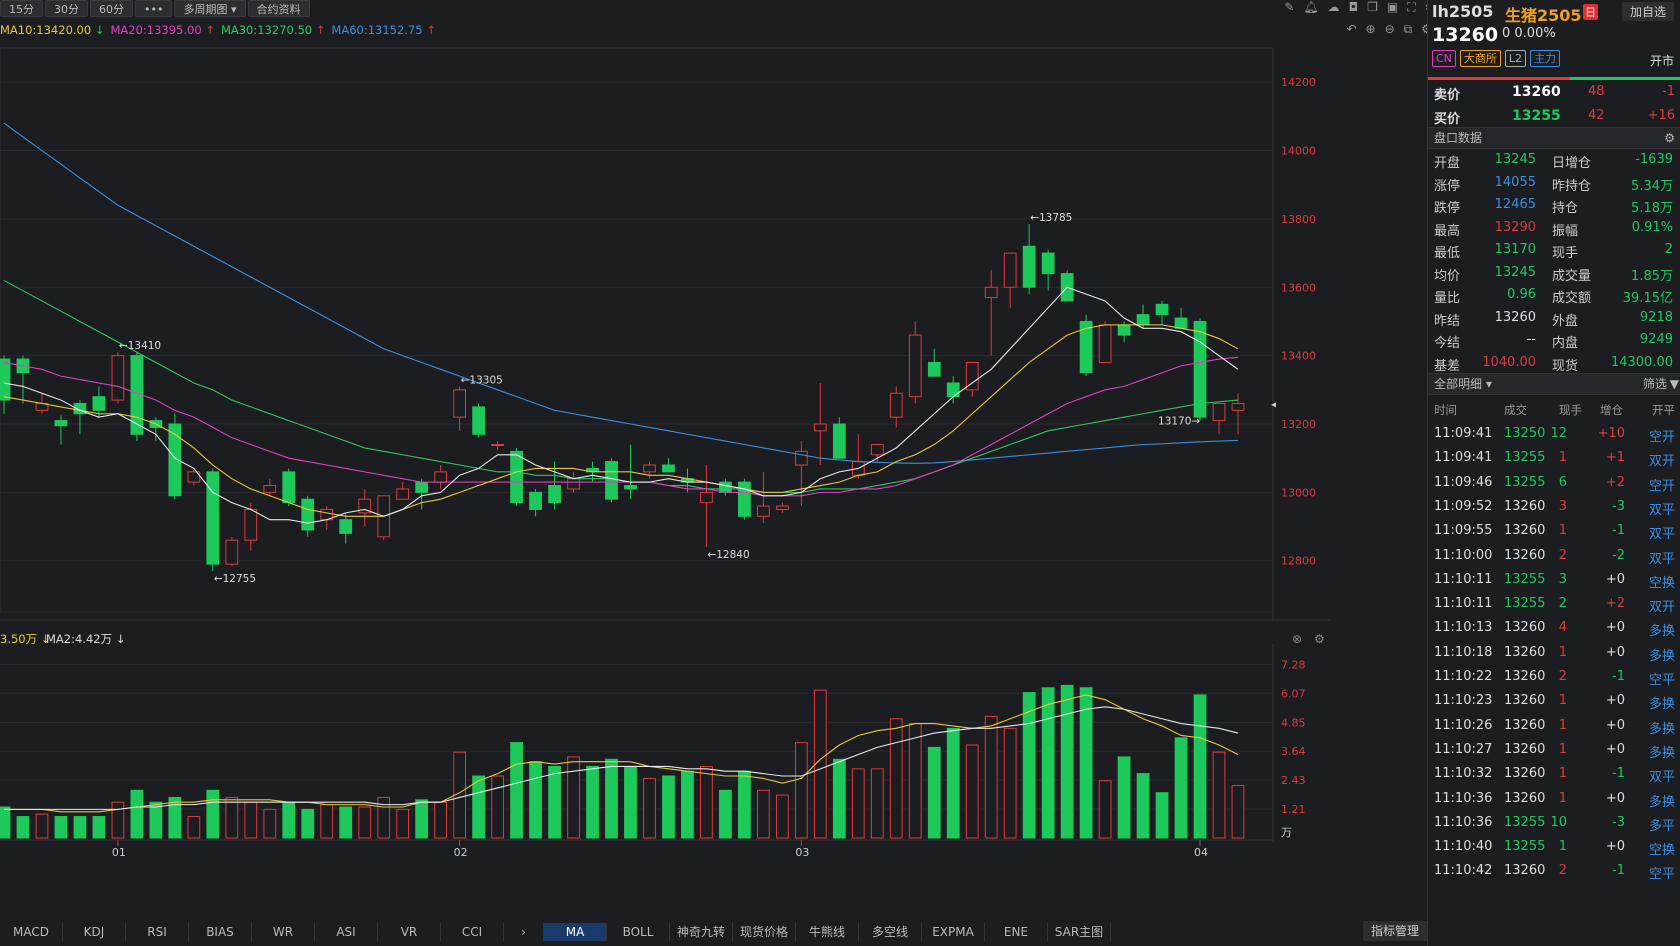 The height and width of the screenshot is (946, 1680). What do you see at coordinates (94, 932) in the screenshot?
I see `indicator-tab: KDJ` at bounding box center [94, 932].